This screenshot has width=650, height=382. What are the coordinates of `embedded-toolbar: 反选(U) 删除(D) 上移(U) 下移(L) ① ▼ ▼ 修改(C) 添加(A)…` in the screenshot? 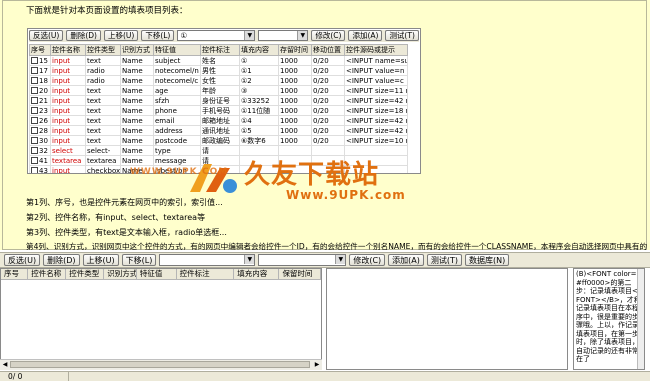 It's located at (224, 36).